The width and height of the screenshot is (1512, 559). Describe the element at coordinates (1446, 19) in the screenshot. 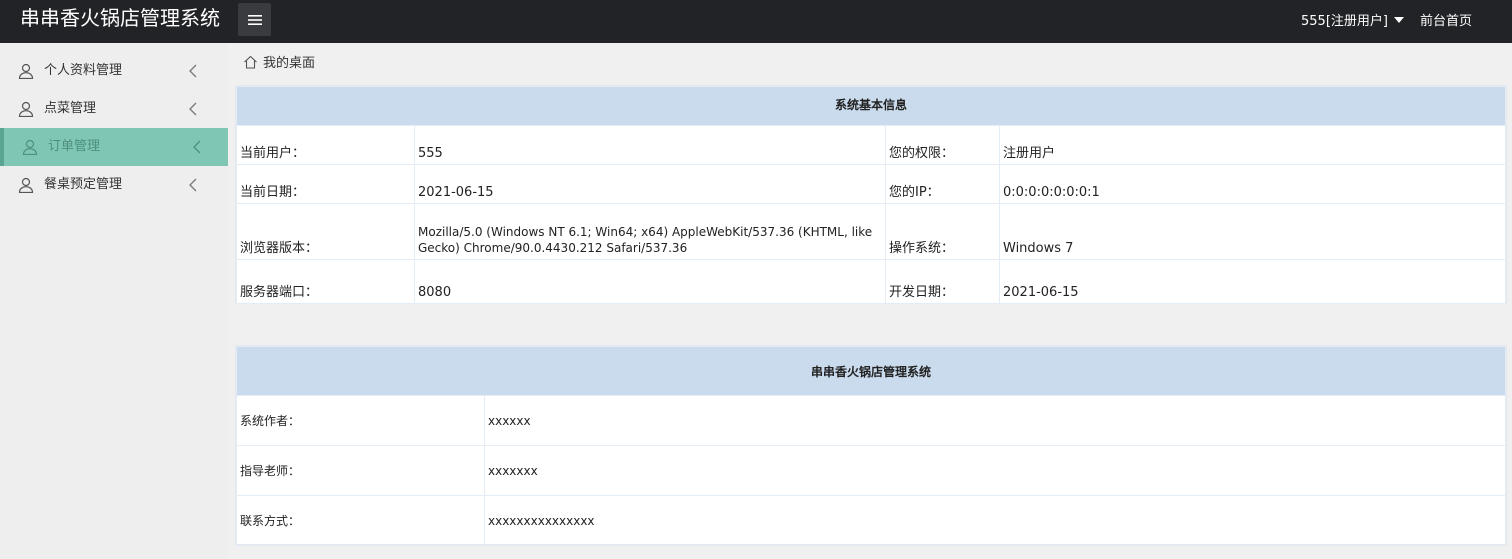

I see `frontend-home-link: 前台首页` at that location.